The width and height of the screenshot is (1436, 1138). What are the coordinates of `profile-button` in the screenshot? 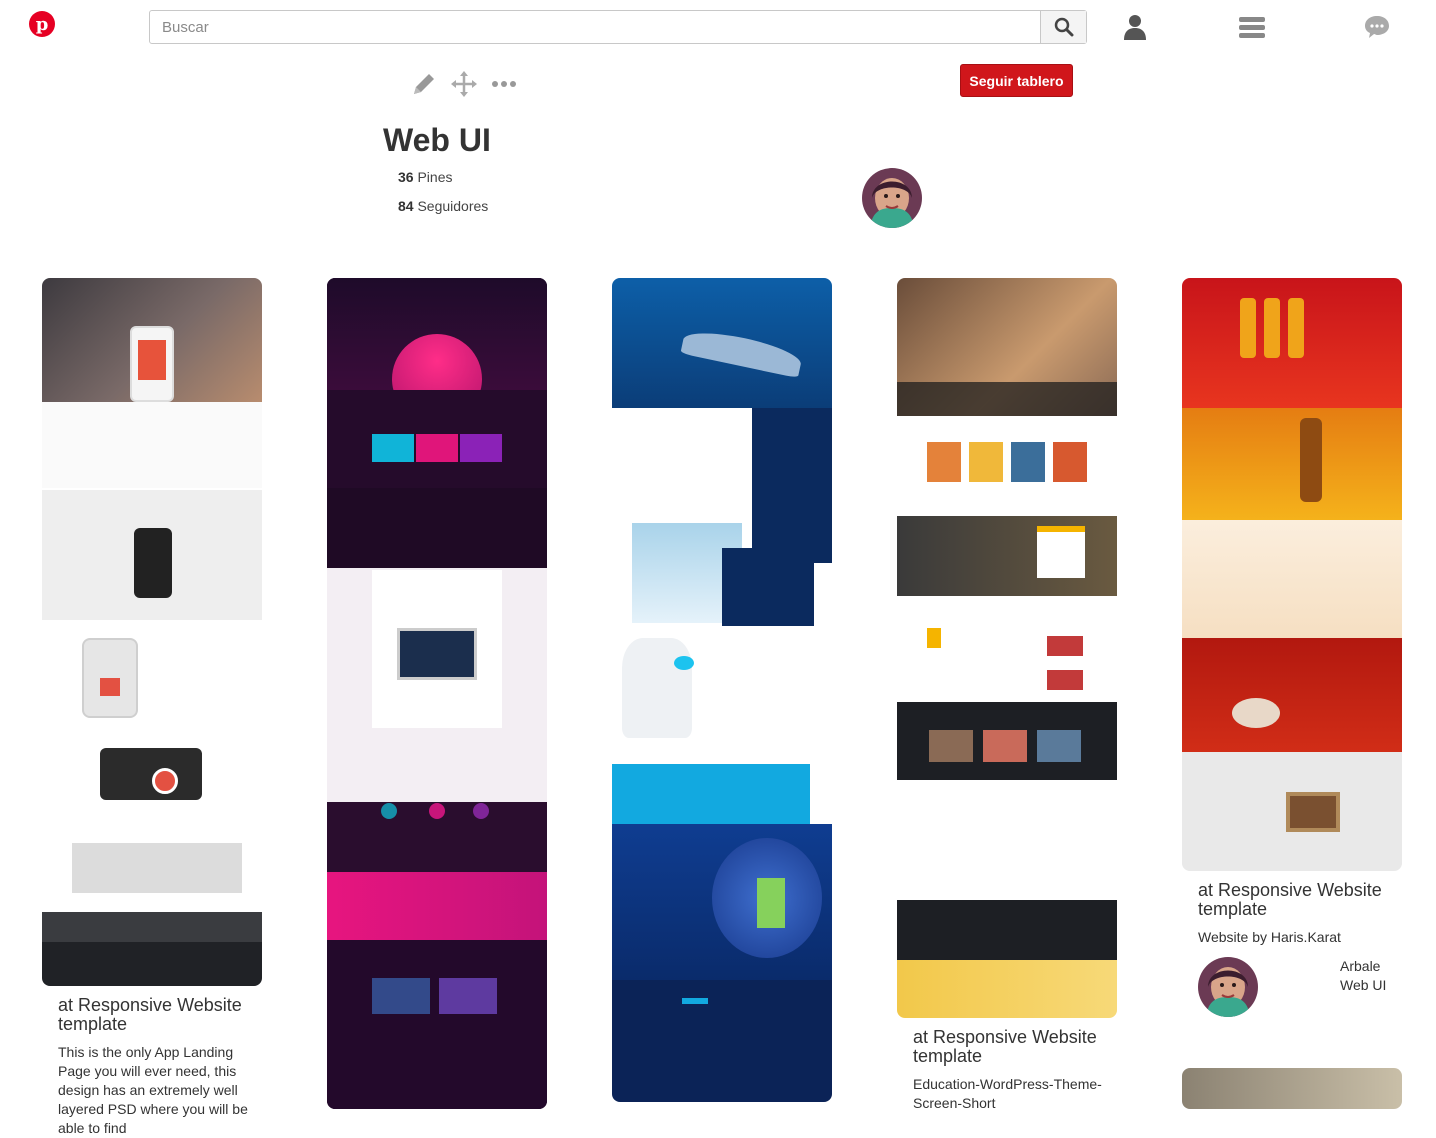 It's located at (1135, 27).